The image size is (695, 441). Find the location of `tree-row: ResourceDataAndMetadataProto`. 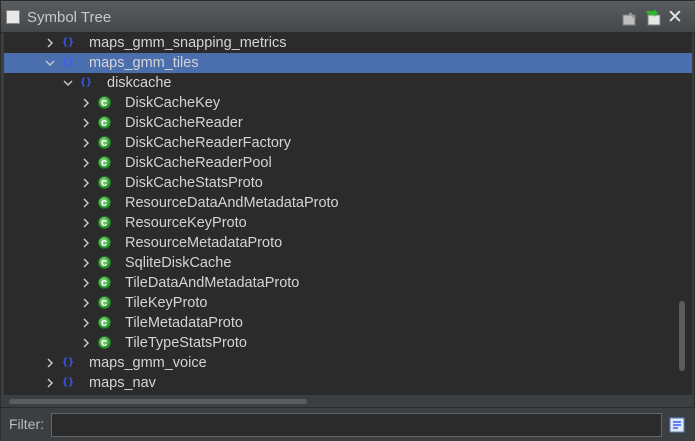

tree-row: ResourceDataAndMetadataProto is located at coordinates (348, 203).